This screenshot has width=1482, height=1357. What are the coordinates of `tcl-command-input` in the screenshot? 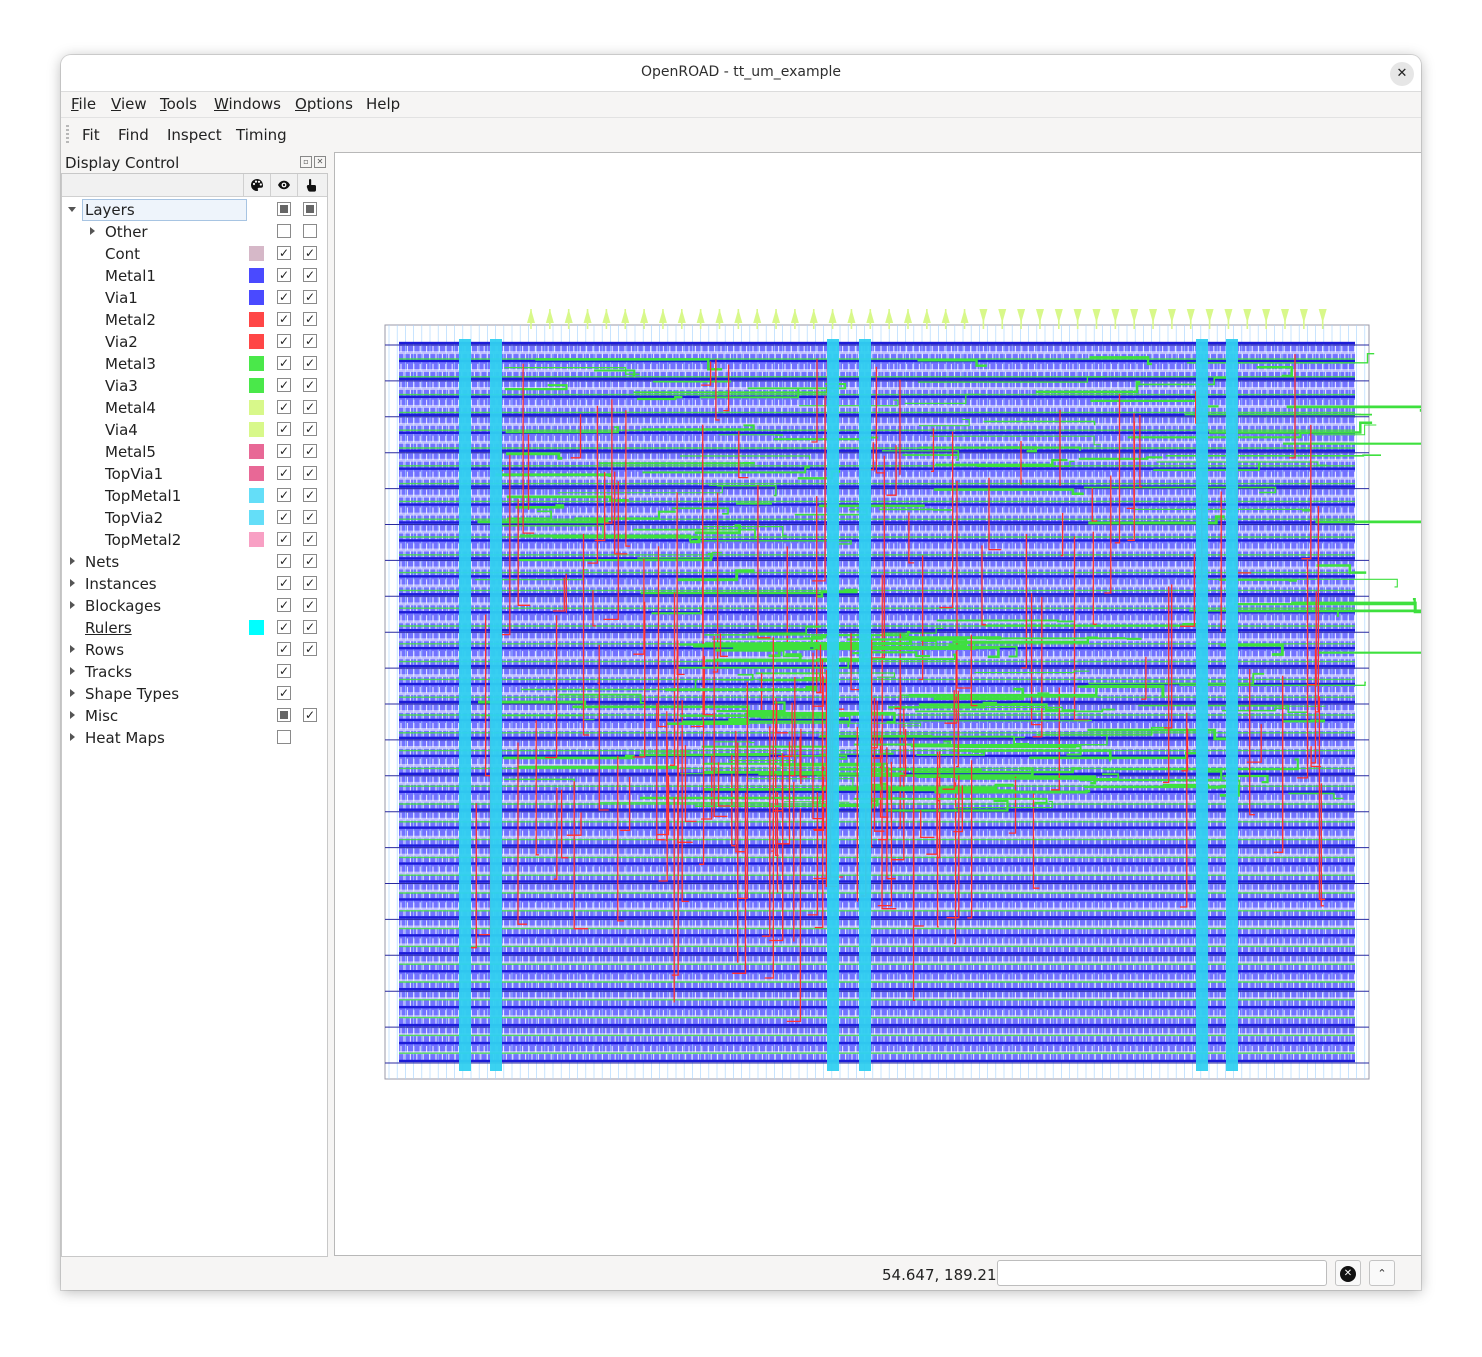 It's located at (1162, 1273).